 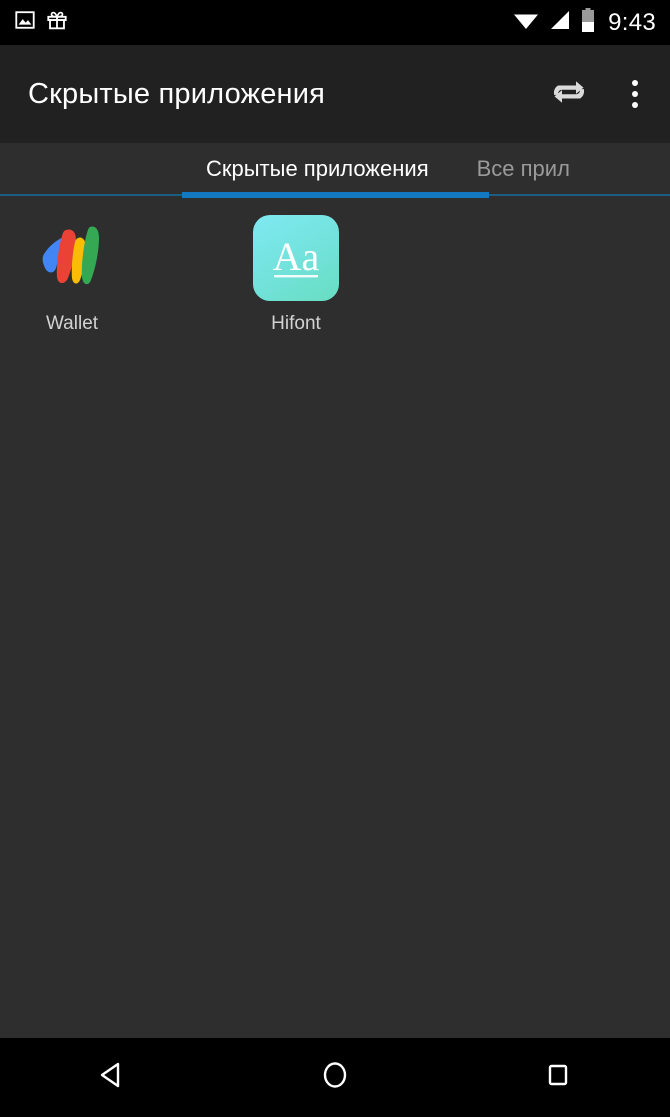 I want to click on home-circle-icon, so click(x=335, y=1077).